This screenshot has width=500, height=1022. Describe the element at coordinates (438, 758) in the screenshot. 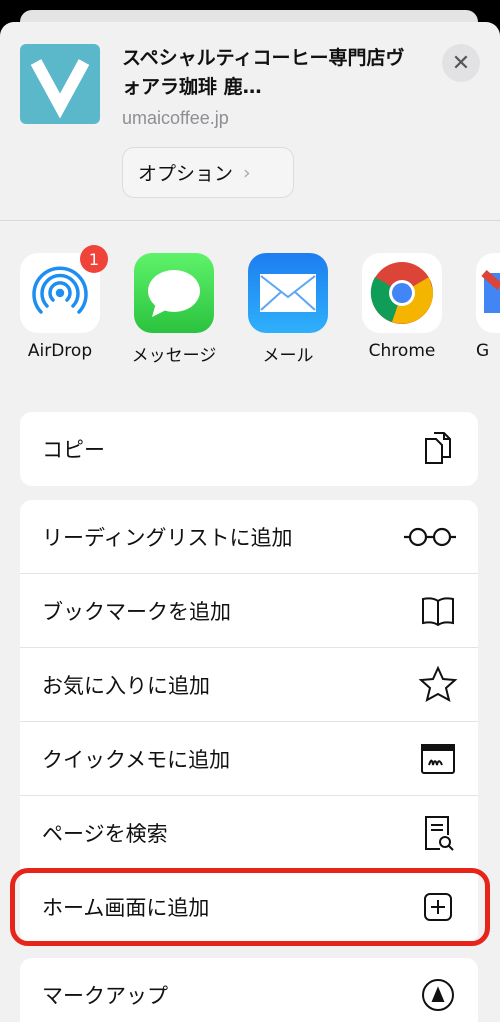

I see `quick-note-icon` at that location.